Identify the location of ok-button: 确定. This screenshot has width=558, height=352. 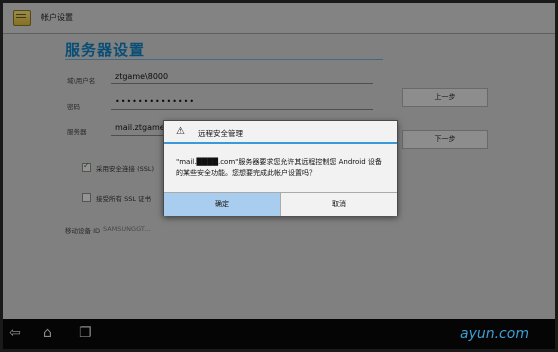
(222, 204).